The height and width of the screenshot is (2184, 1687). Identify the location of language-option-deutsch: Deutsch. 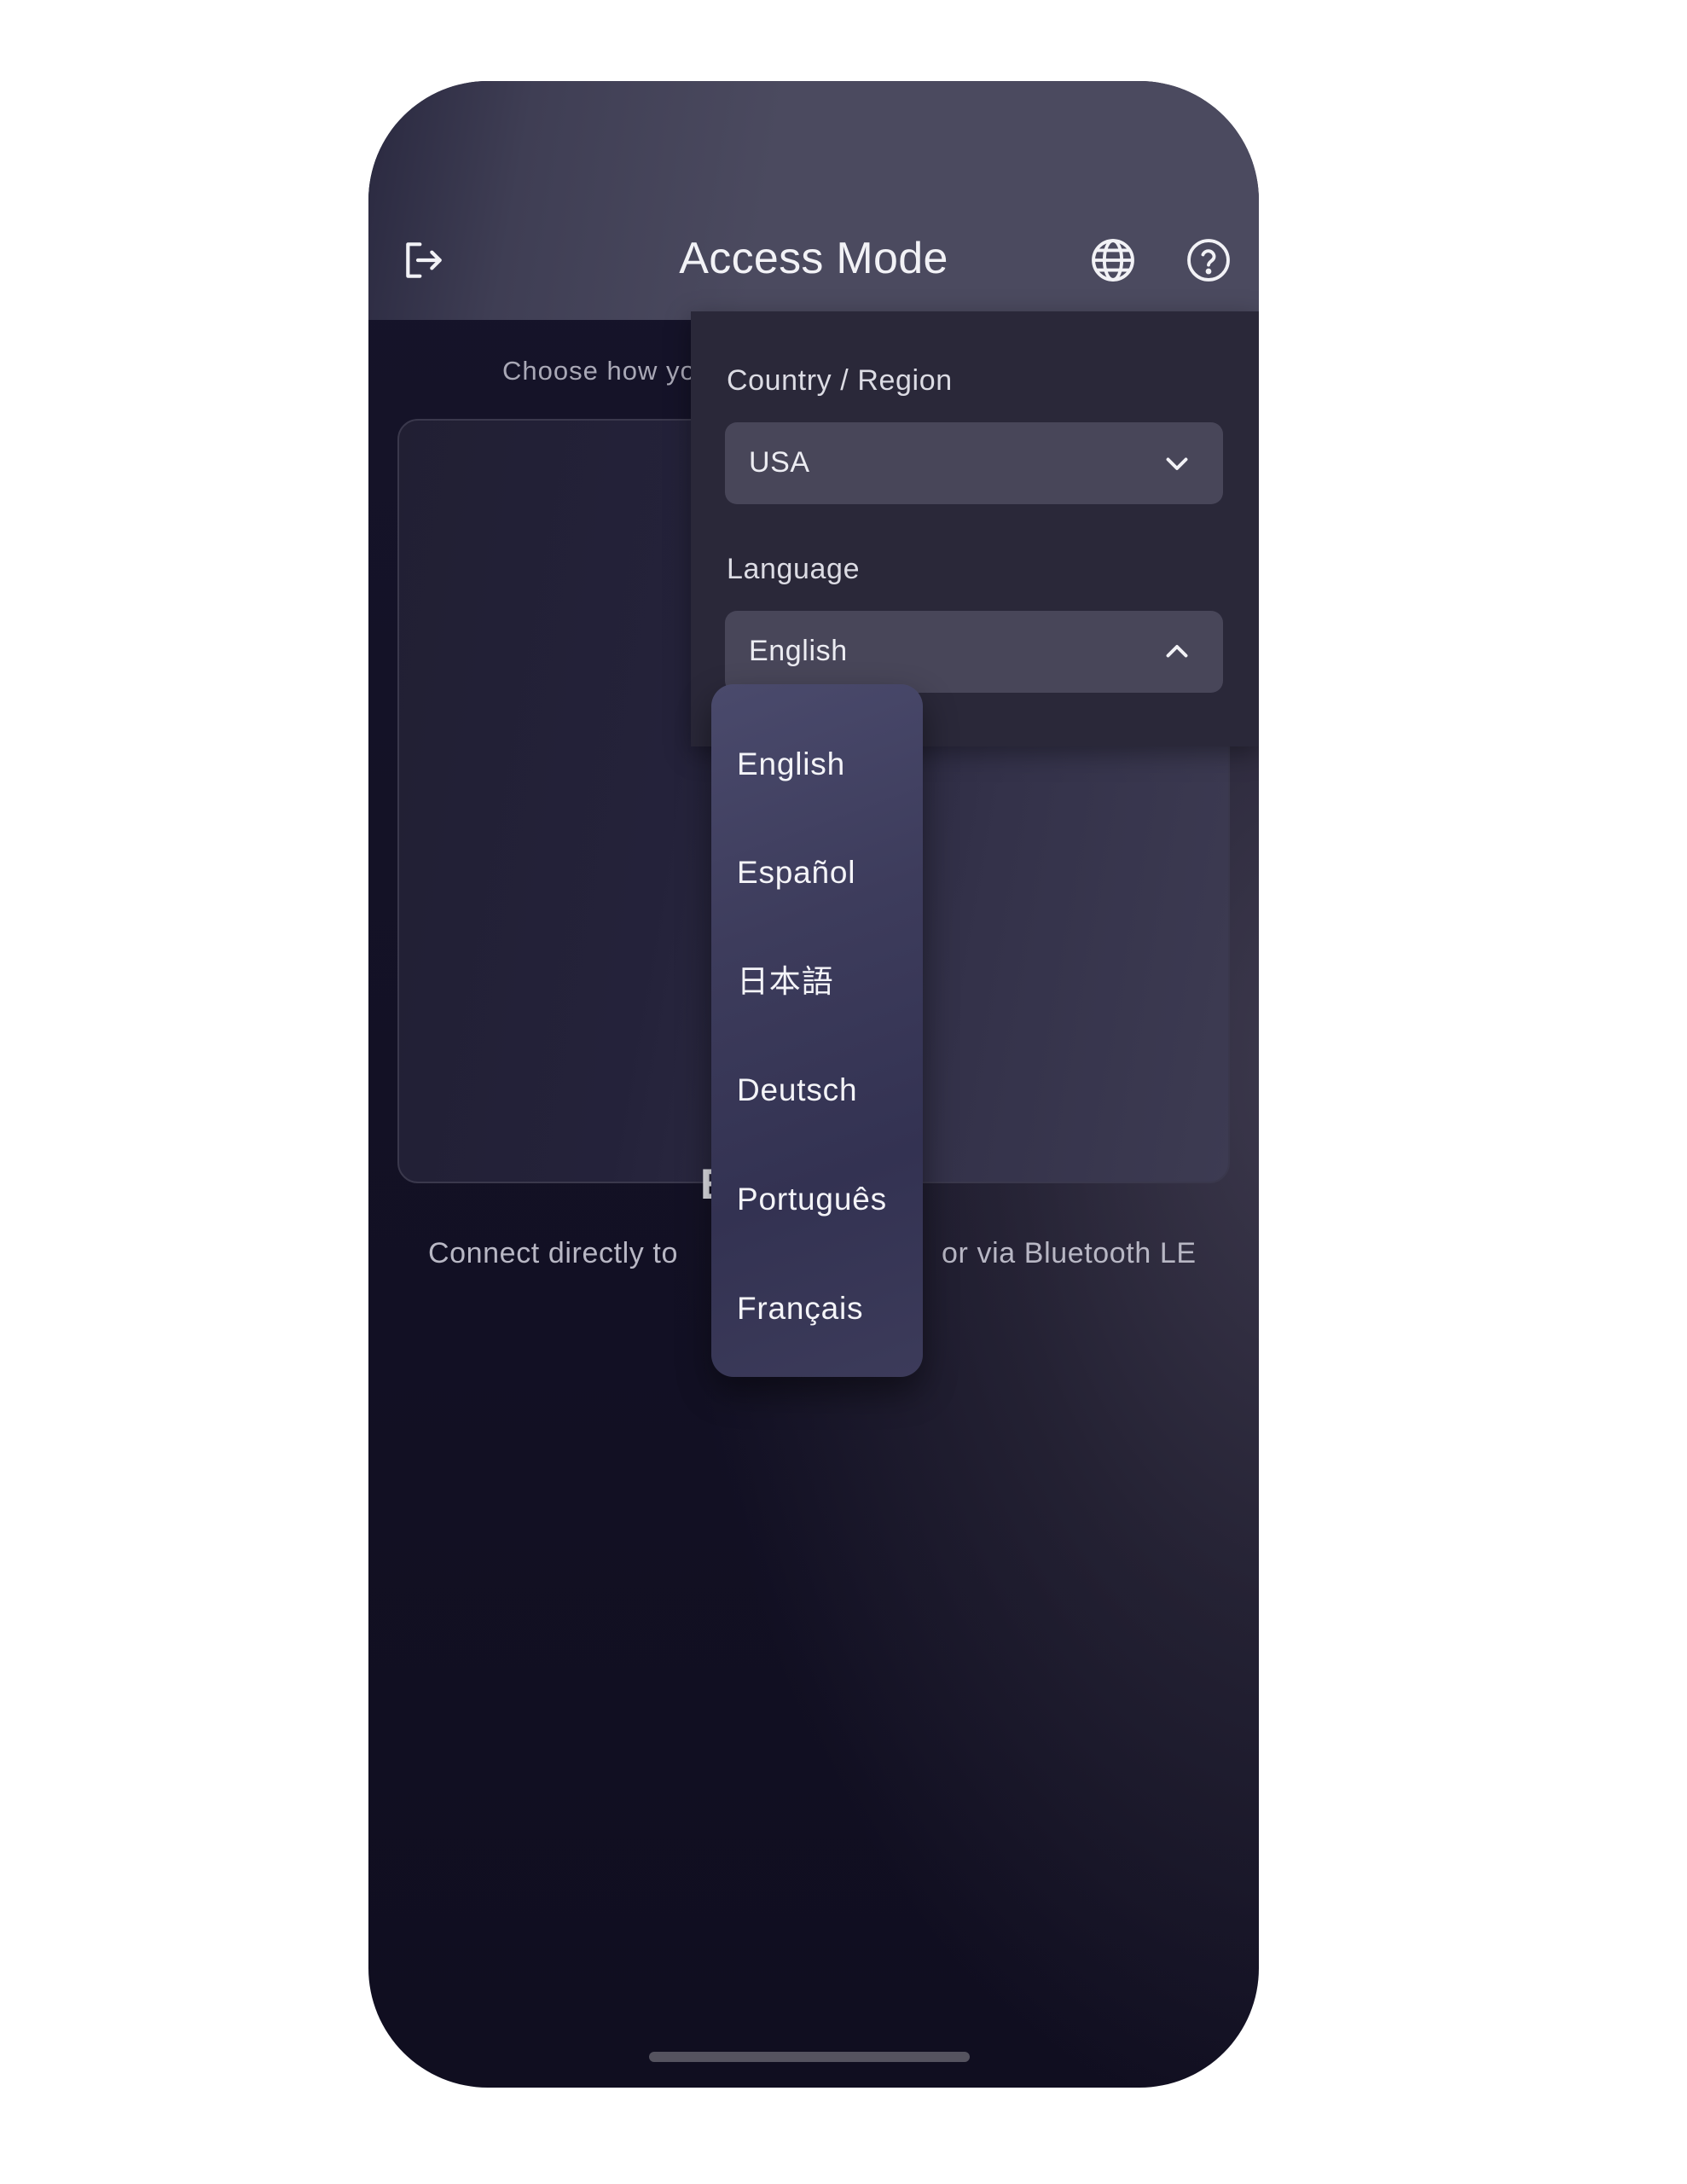
(826, 1090).